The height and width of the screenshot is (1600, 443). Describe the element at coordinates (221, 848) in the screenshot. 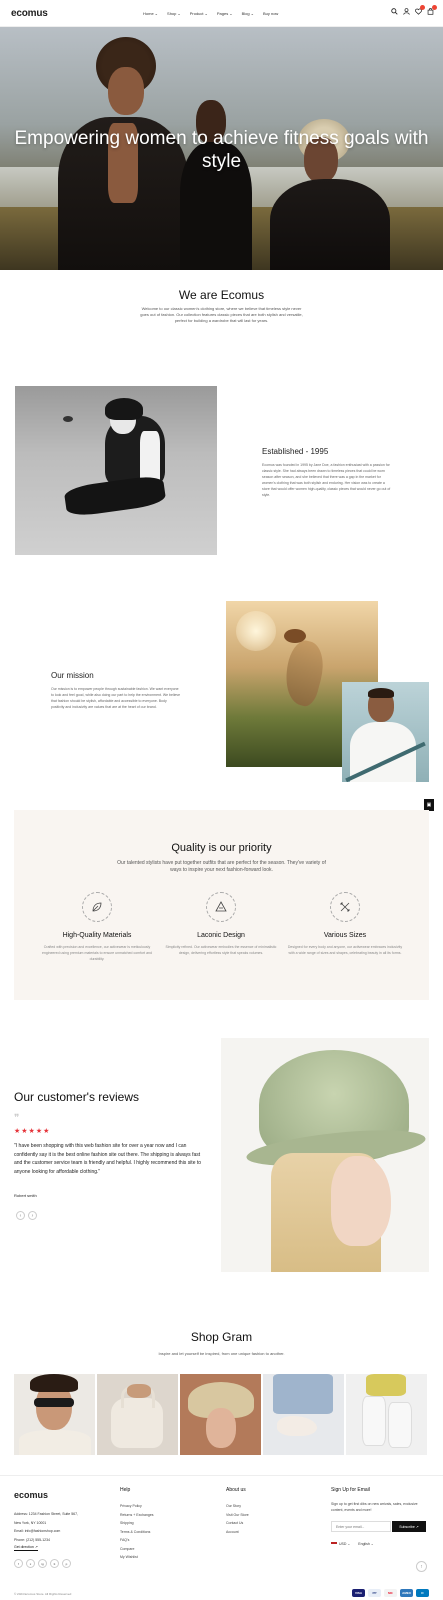

I see `quality-title: Quality is our priority` at that location.